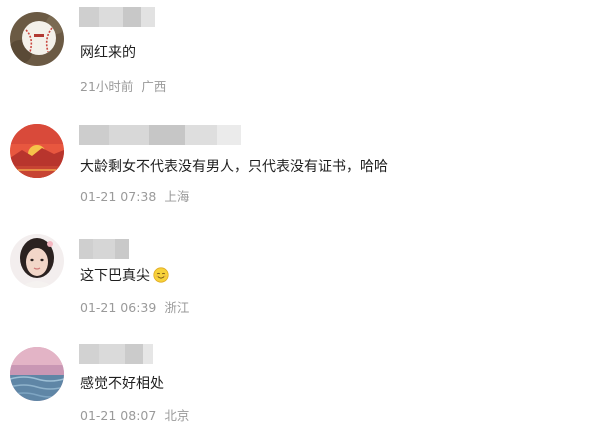  Describe the element at coordinates (177, 196) in the screenshot. I see `comment-location: 上海` at that location.